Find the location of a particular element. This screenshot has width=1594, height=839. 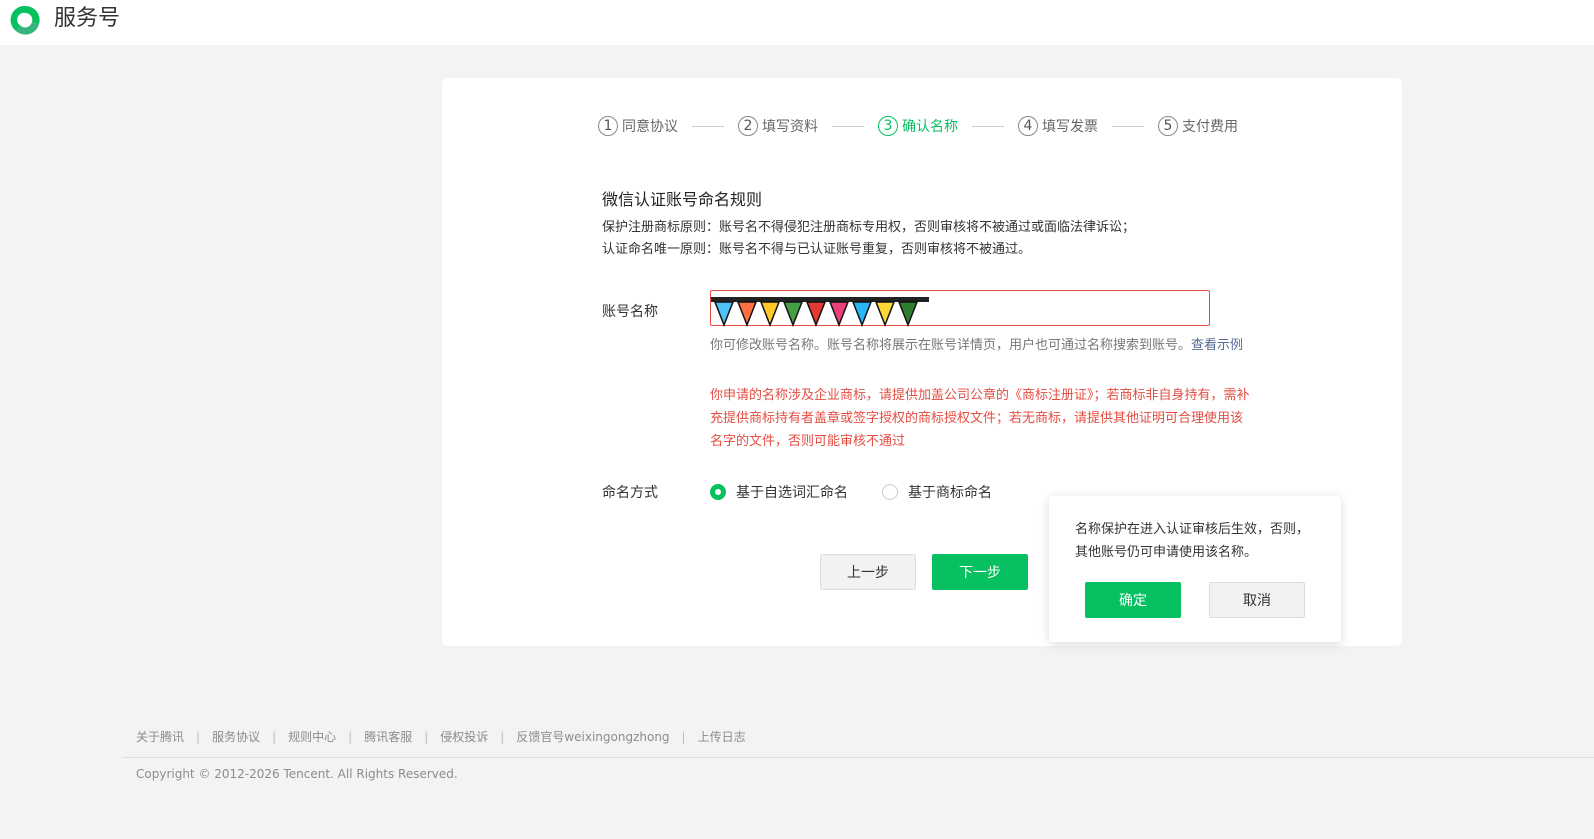

step-2: 2 填写资料 is located at coordinates (778, 126).